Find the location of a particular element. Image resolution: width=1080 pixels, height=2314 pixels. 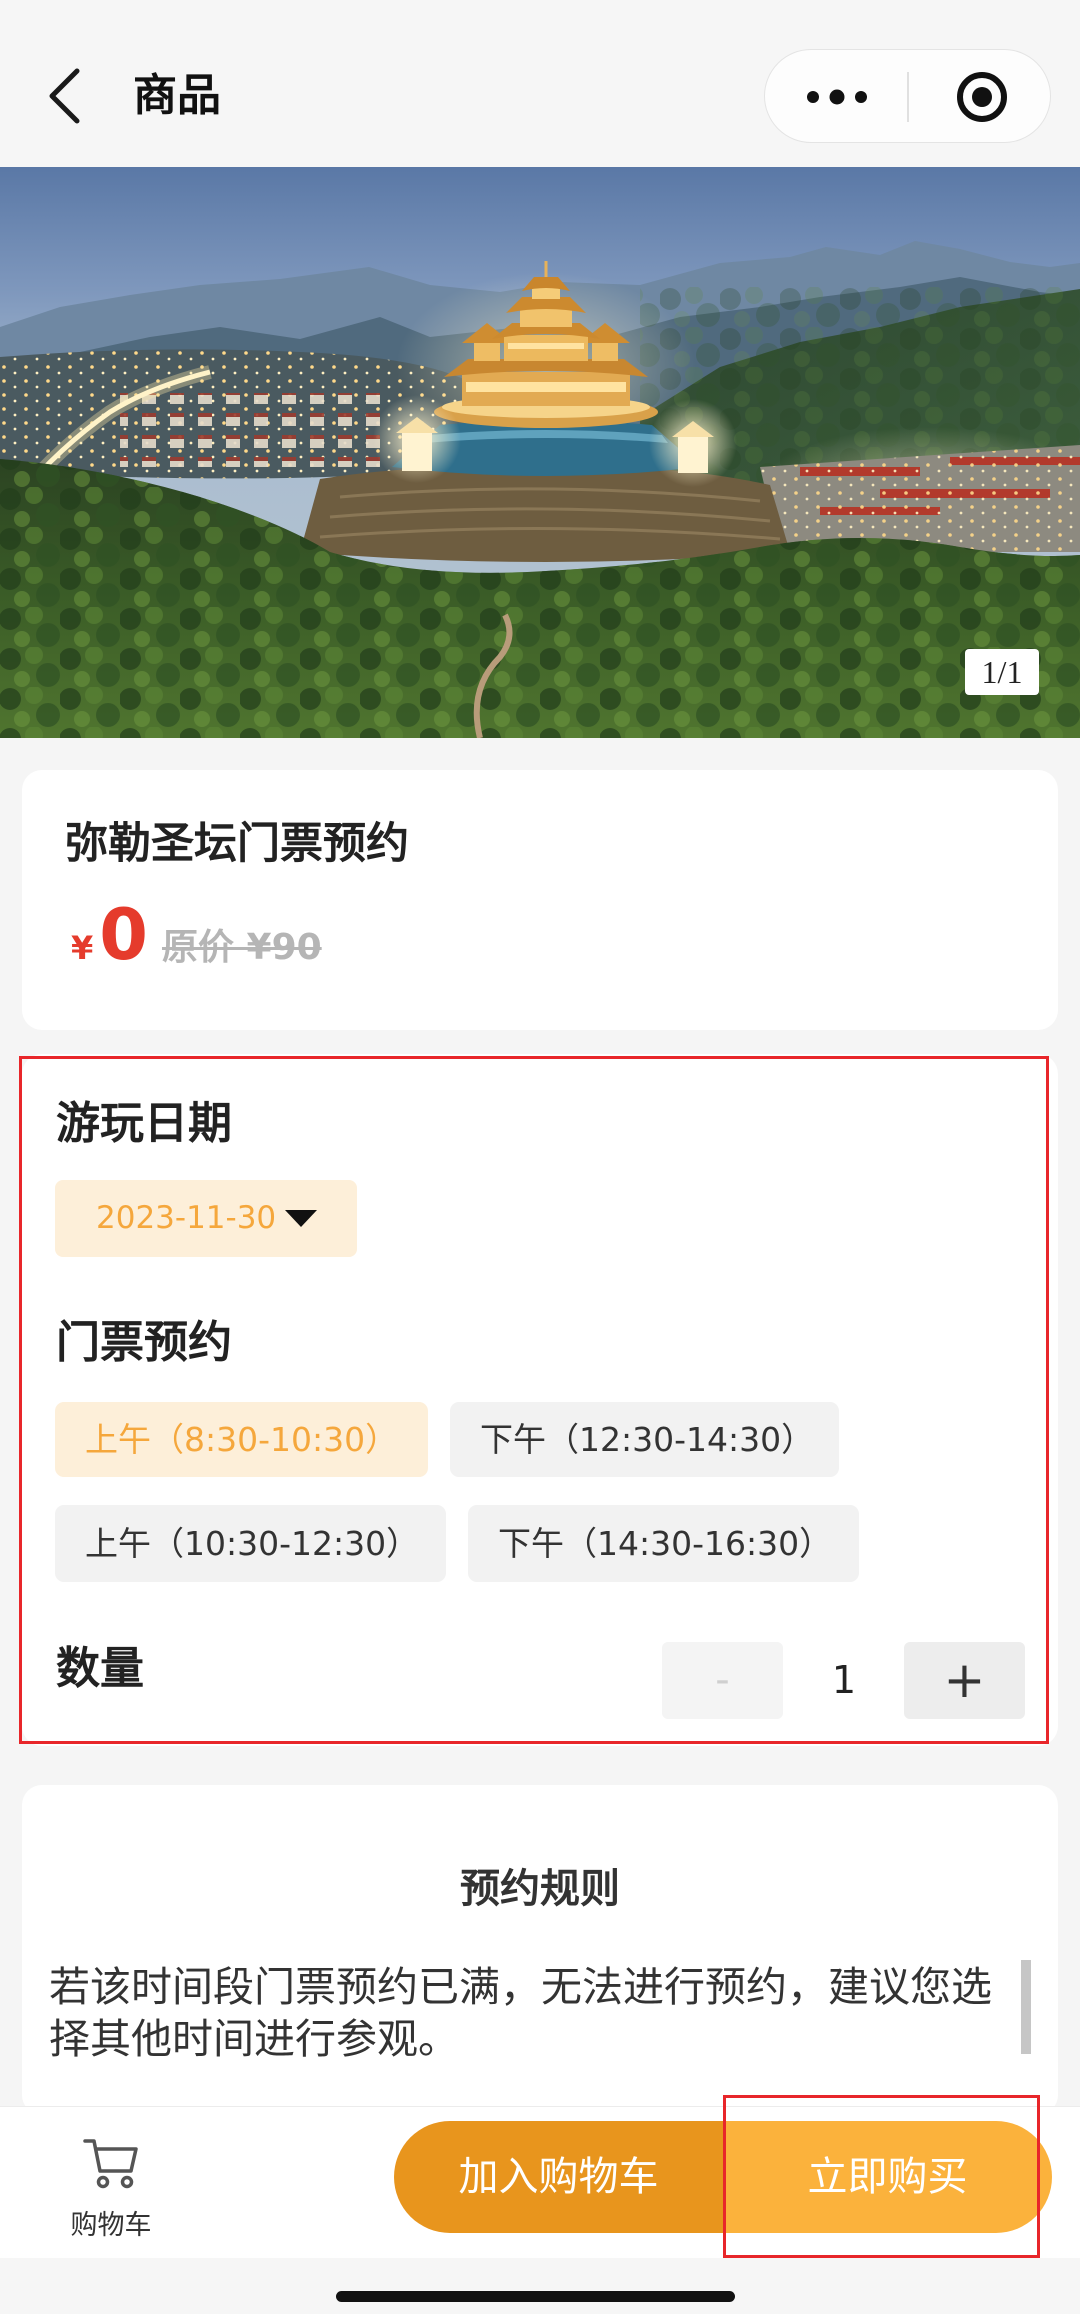

increment-button: + is located at coordinates (964, 1680).